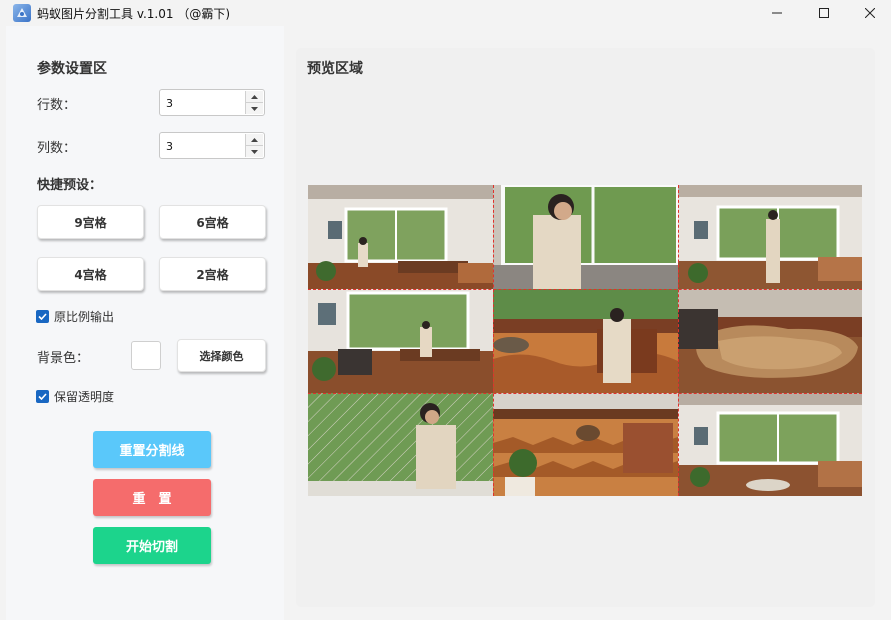  I want to click on rows-spinbox, so click(212, 102).